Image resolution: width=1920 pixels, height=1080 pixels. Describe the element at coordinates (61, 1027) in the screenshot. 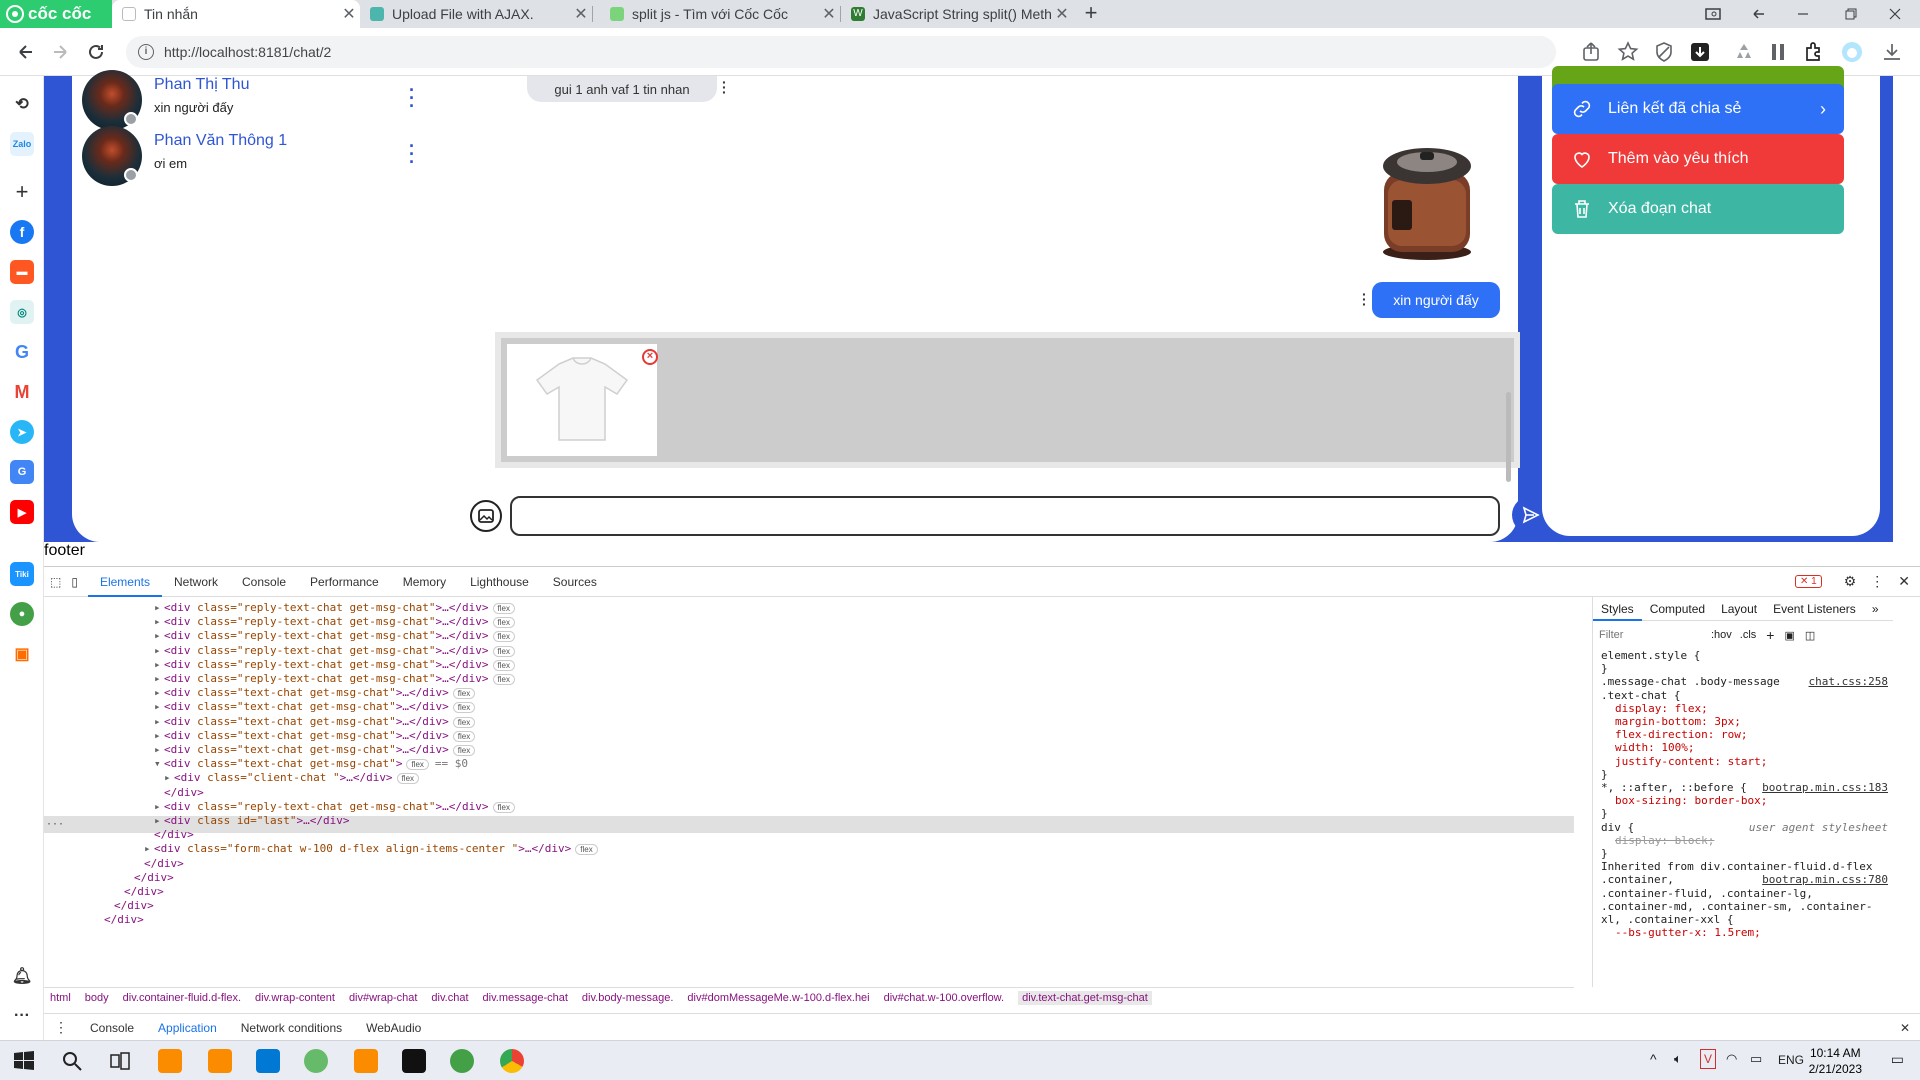

I see `drawer-menu-icon: ⋮` at that location.